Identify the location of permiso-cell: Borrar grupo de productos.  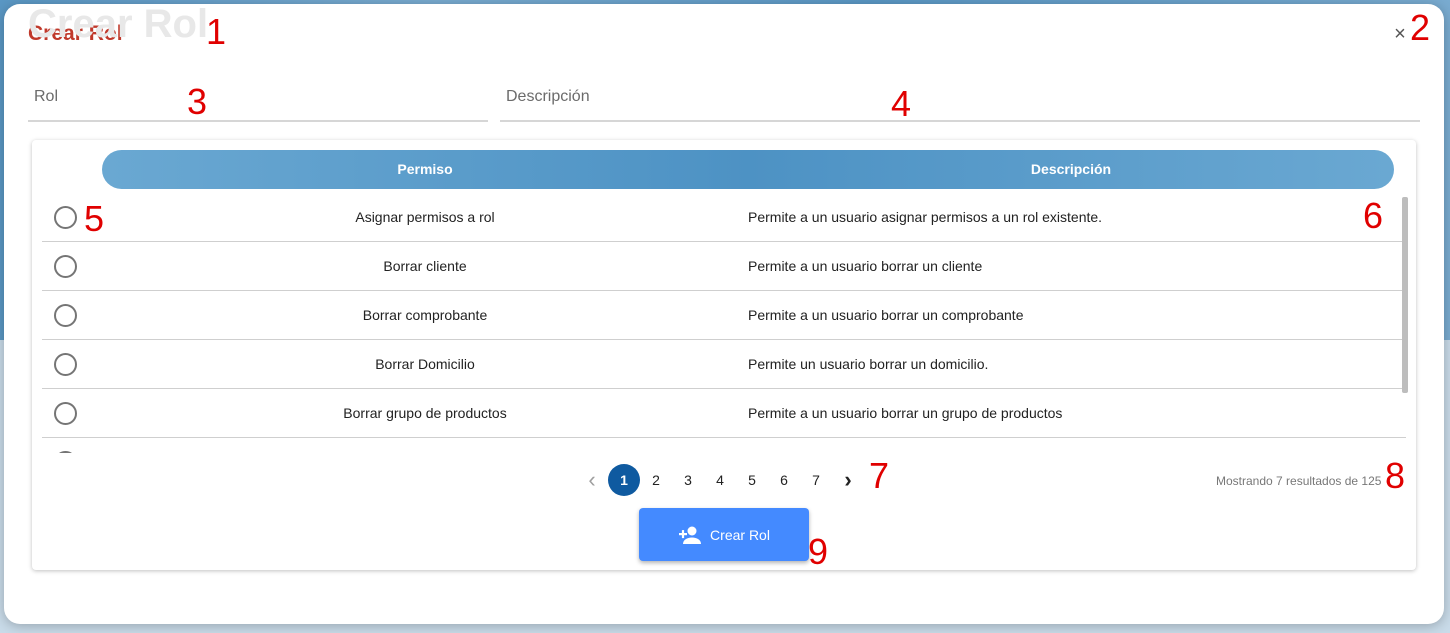
(425, 413).